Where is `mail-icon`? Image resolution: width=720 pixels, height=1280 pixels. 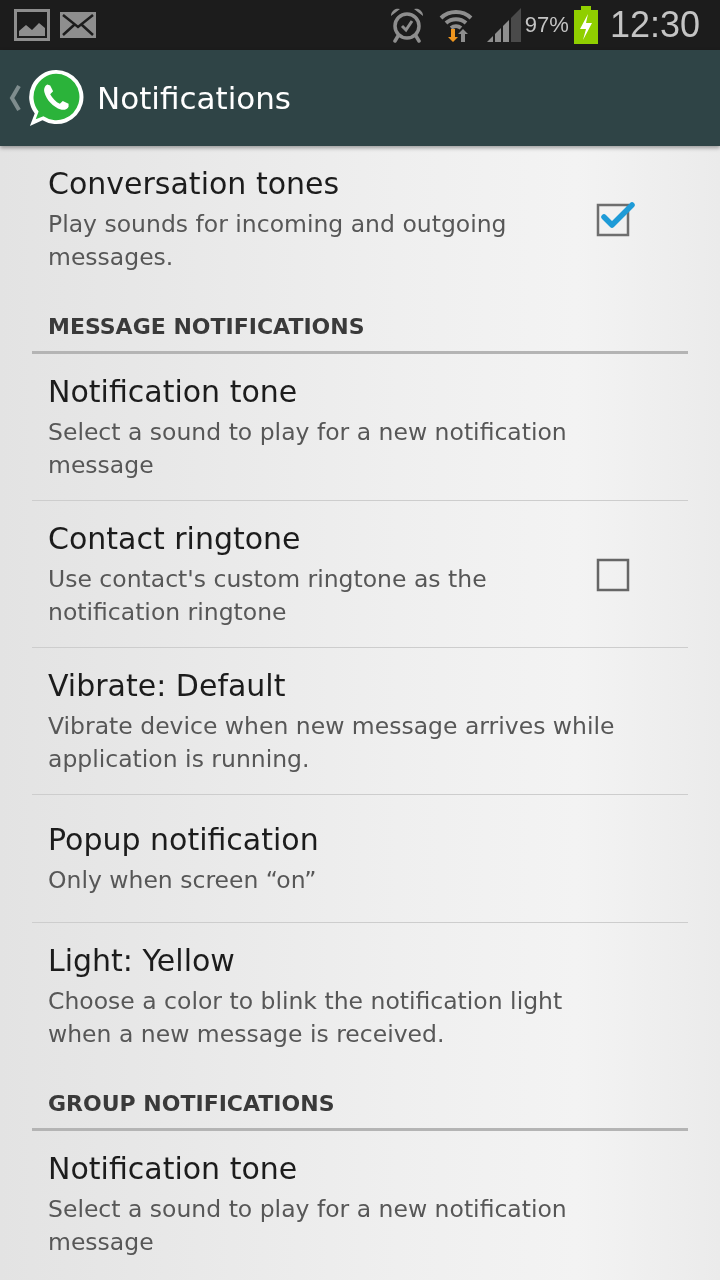
mail-icon is located at coordinates (78, 25).